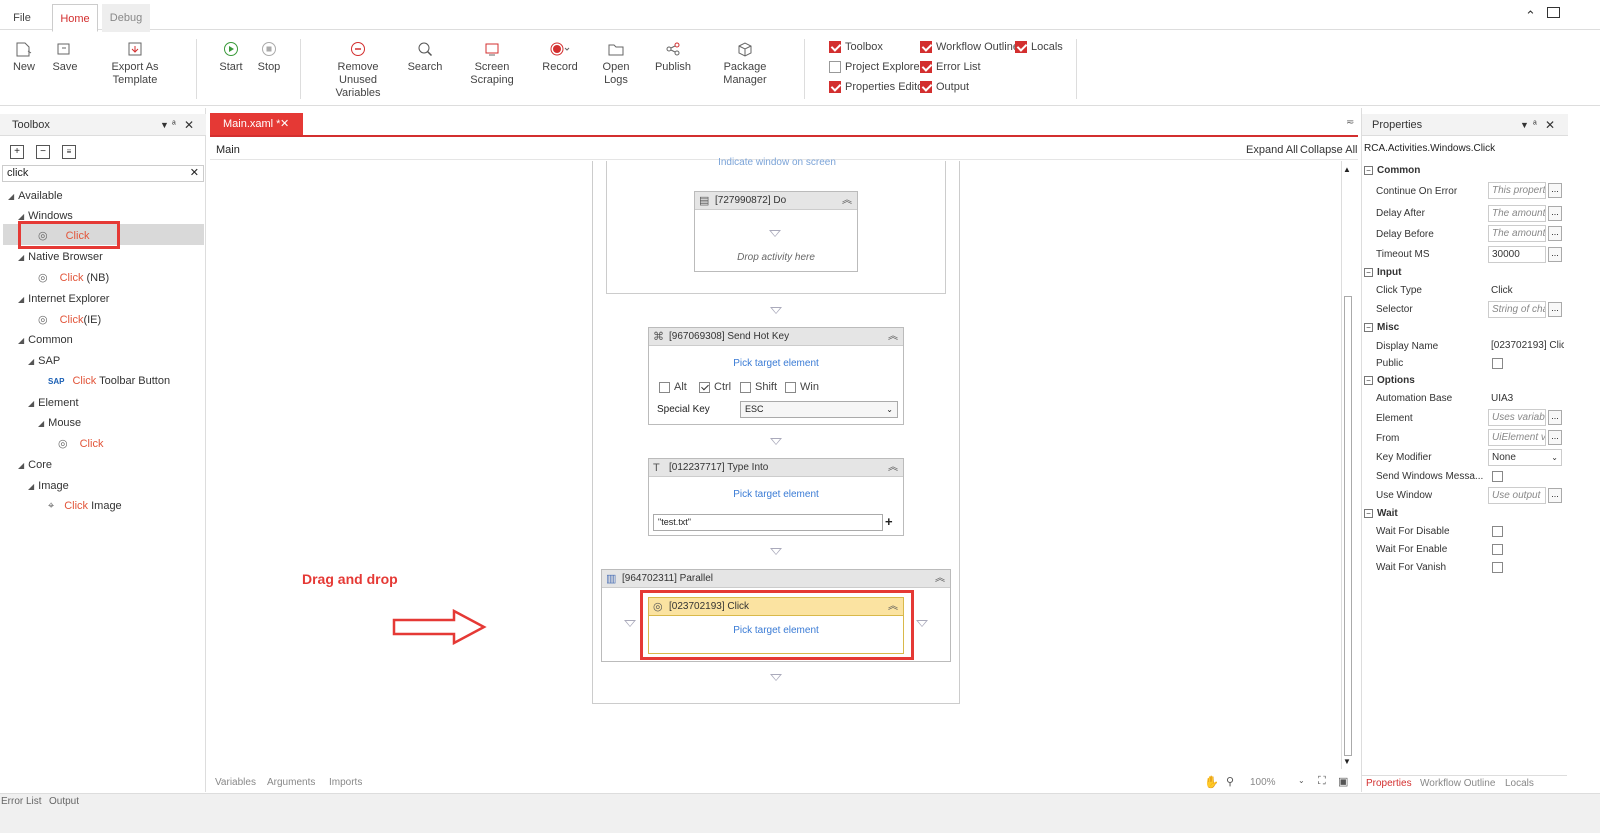 This screenshot has width=1600, height=833. I want to click on prop-from-value: UiElement v, so click(1517, 437).